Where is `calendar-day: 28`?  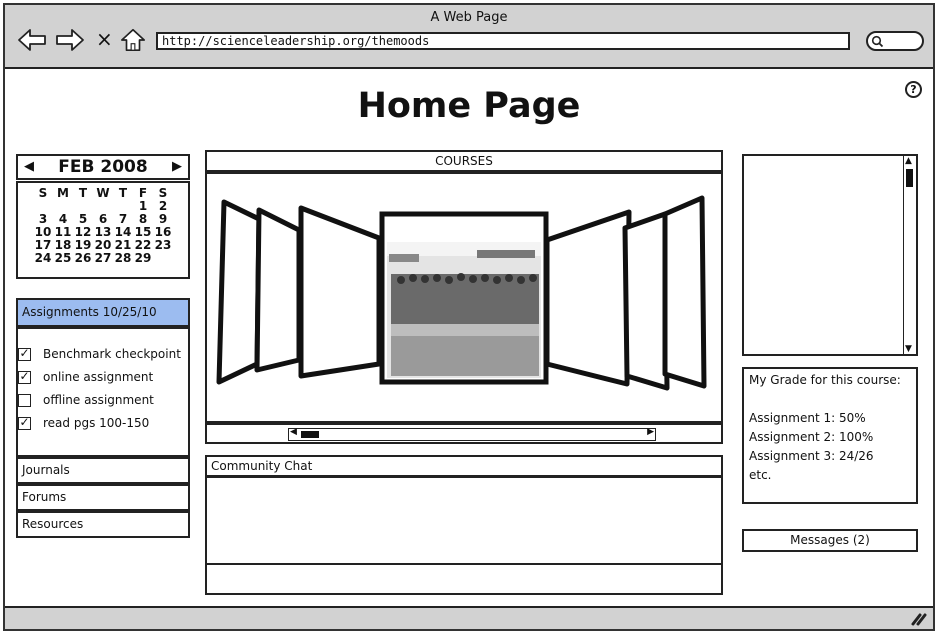
calendar-day: 28 is located at coordinates (123, 258).